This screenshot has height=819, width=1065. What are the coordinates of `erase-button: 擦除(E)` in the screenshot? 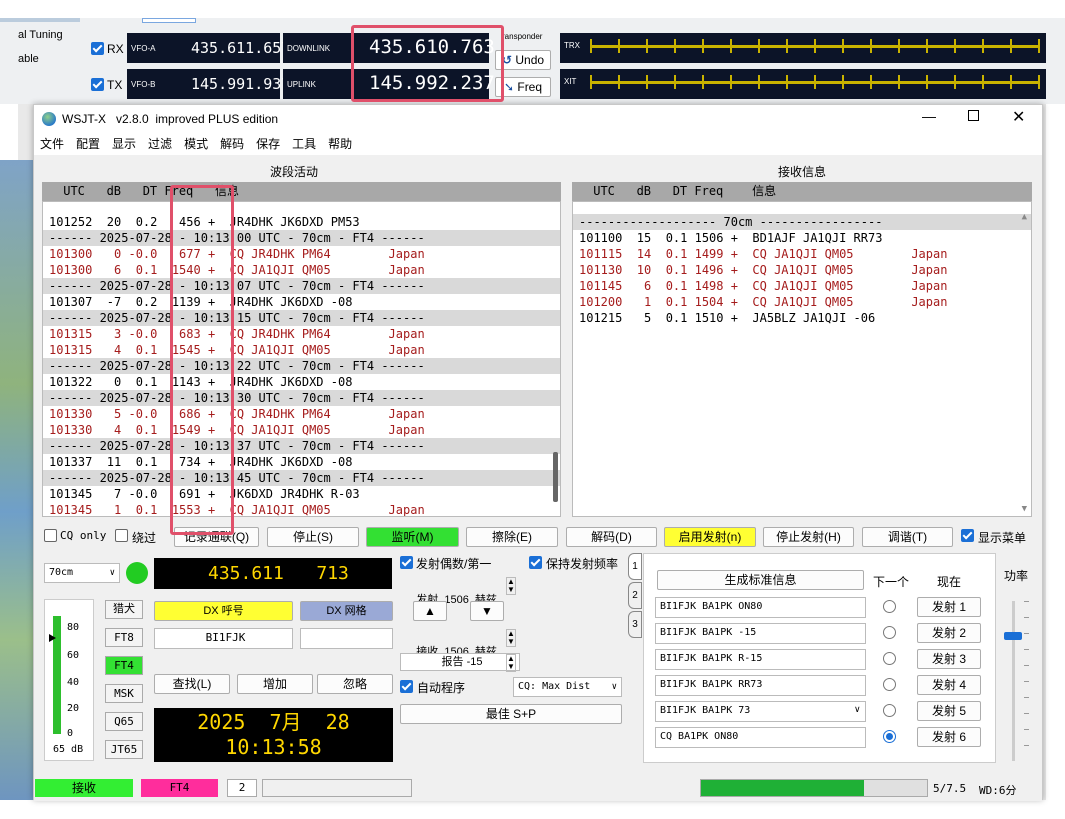 It's located at (512, 537).